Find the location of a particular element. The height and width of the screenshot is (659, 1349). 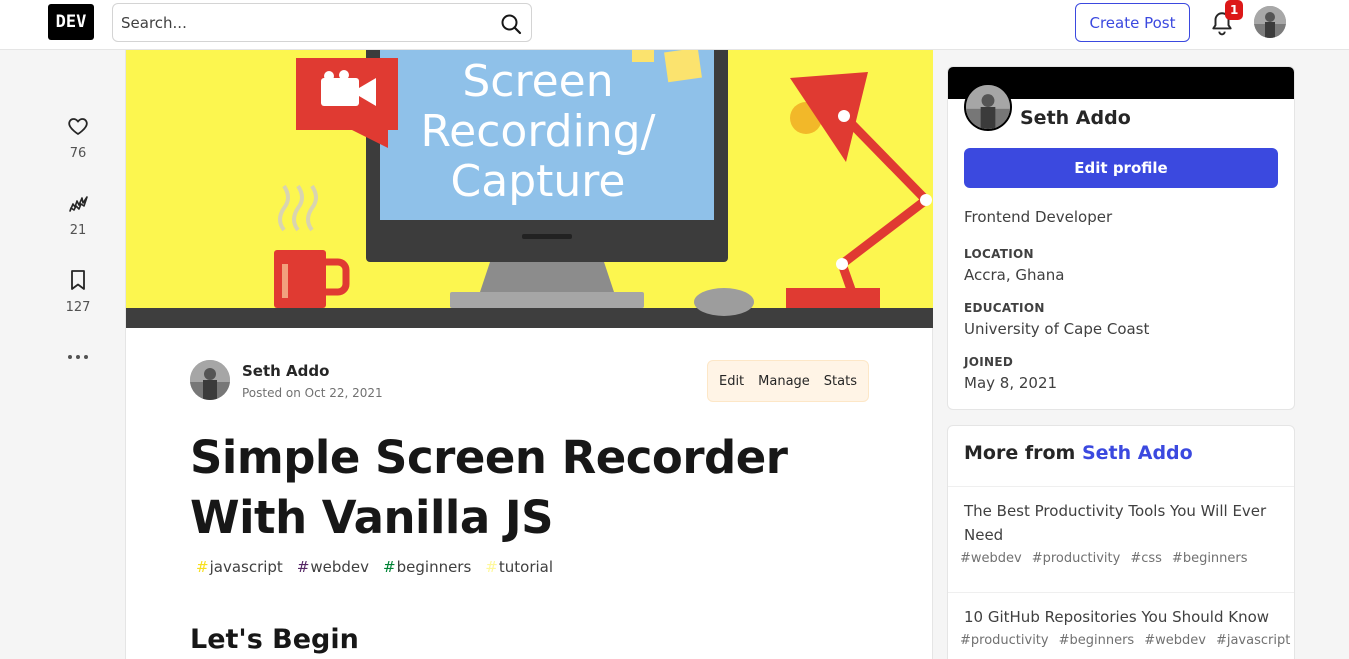

more-options-icon is located at coordinates (78, 357).